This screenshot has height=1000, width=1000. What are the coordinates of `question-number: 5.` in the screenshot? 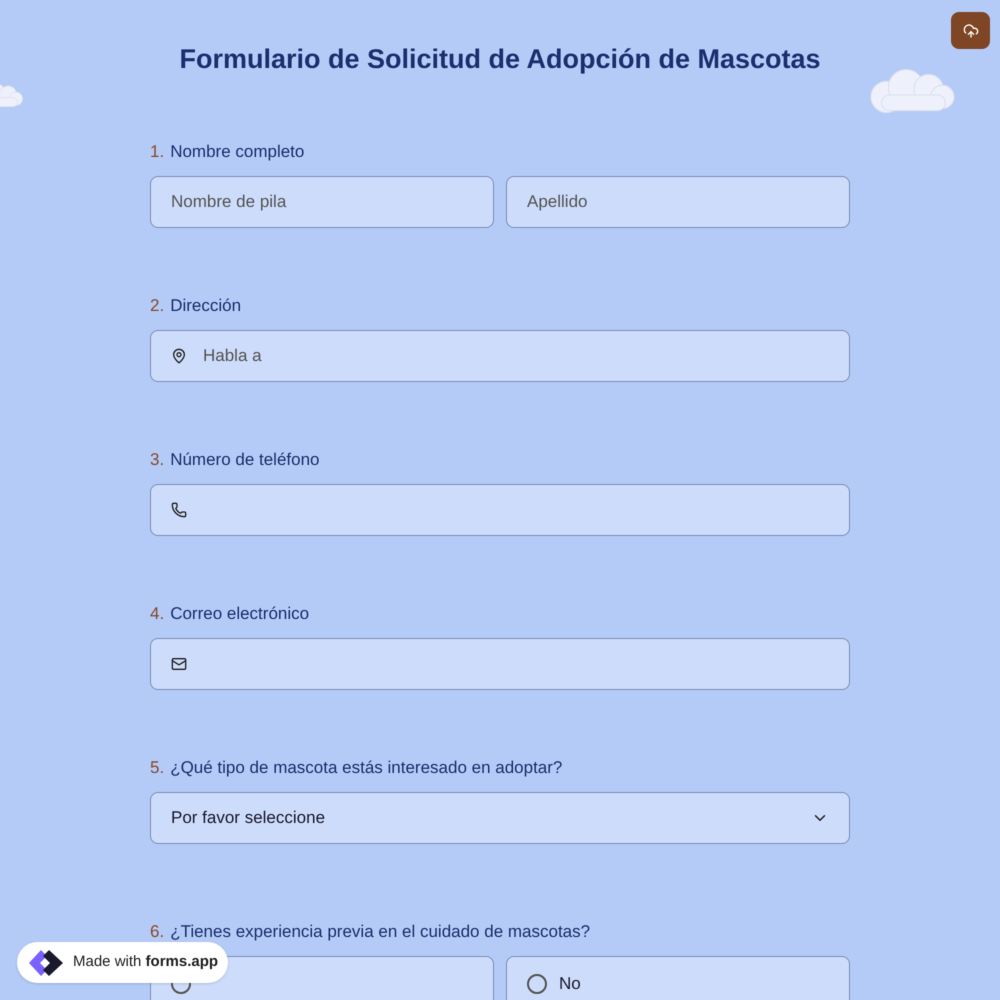 It's located at (157, 768).